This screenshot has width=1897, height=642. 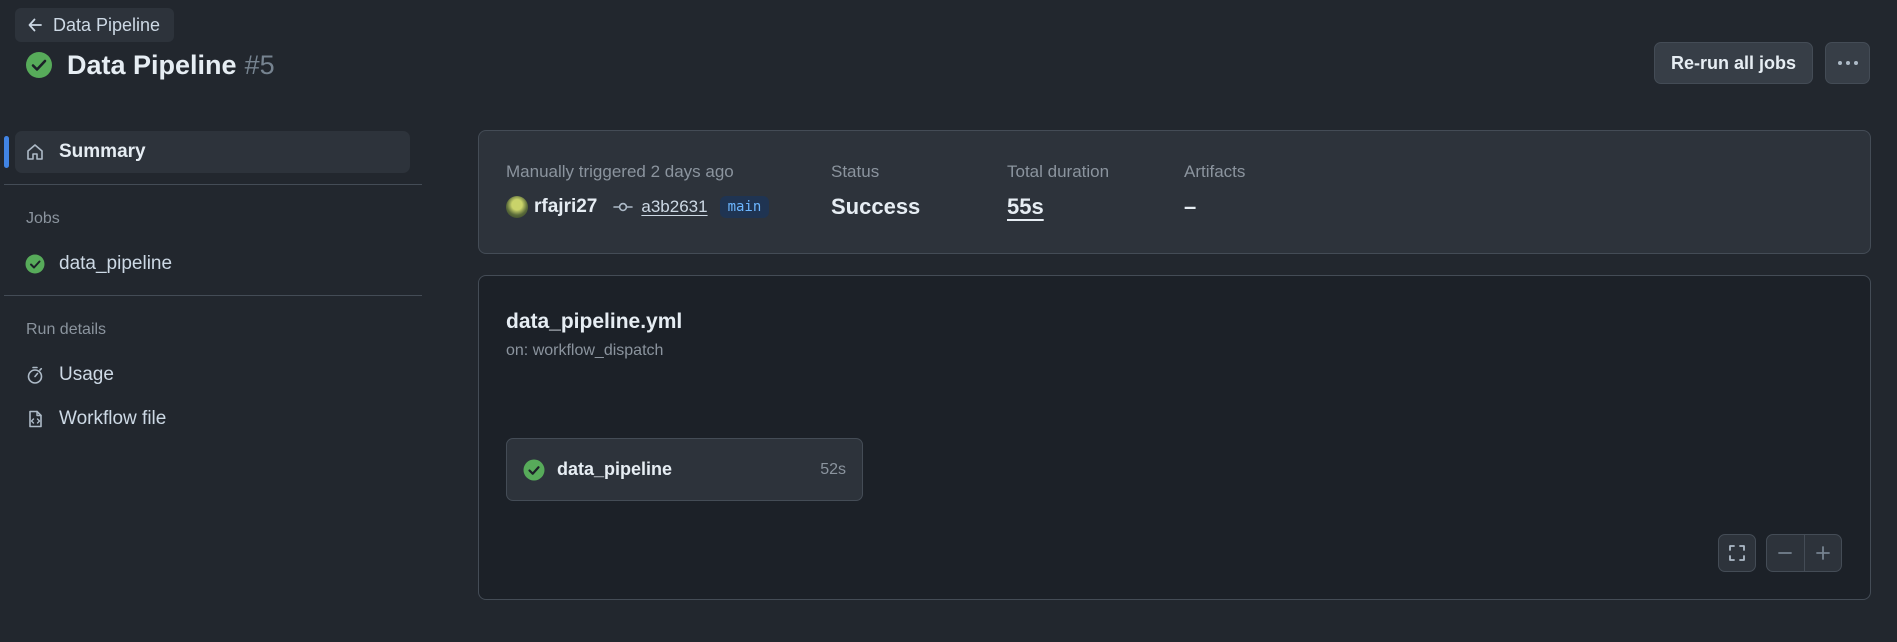 I want to click on actor-link: rfajri27, so click(x=565, y=207).